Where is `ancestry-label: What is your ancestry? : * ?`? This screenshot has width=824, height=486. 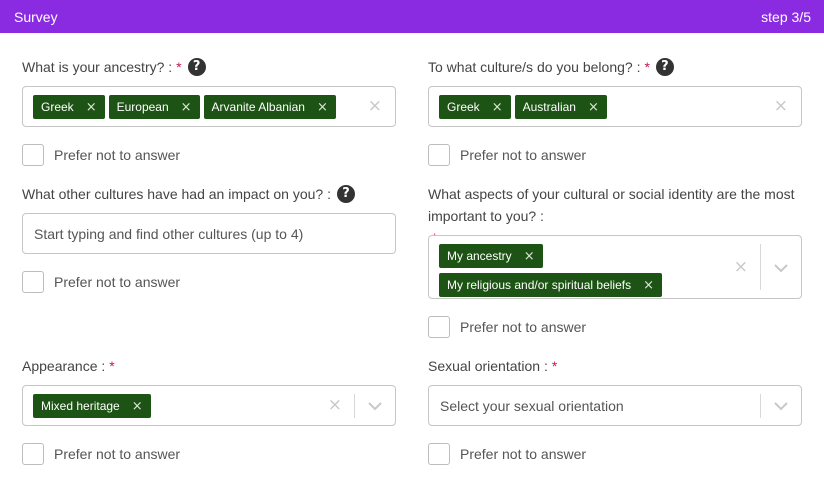 ancestry-label: What is your ancestry? : * ? is located at coordinates (114, 67).